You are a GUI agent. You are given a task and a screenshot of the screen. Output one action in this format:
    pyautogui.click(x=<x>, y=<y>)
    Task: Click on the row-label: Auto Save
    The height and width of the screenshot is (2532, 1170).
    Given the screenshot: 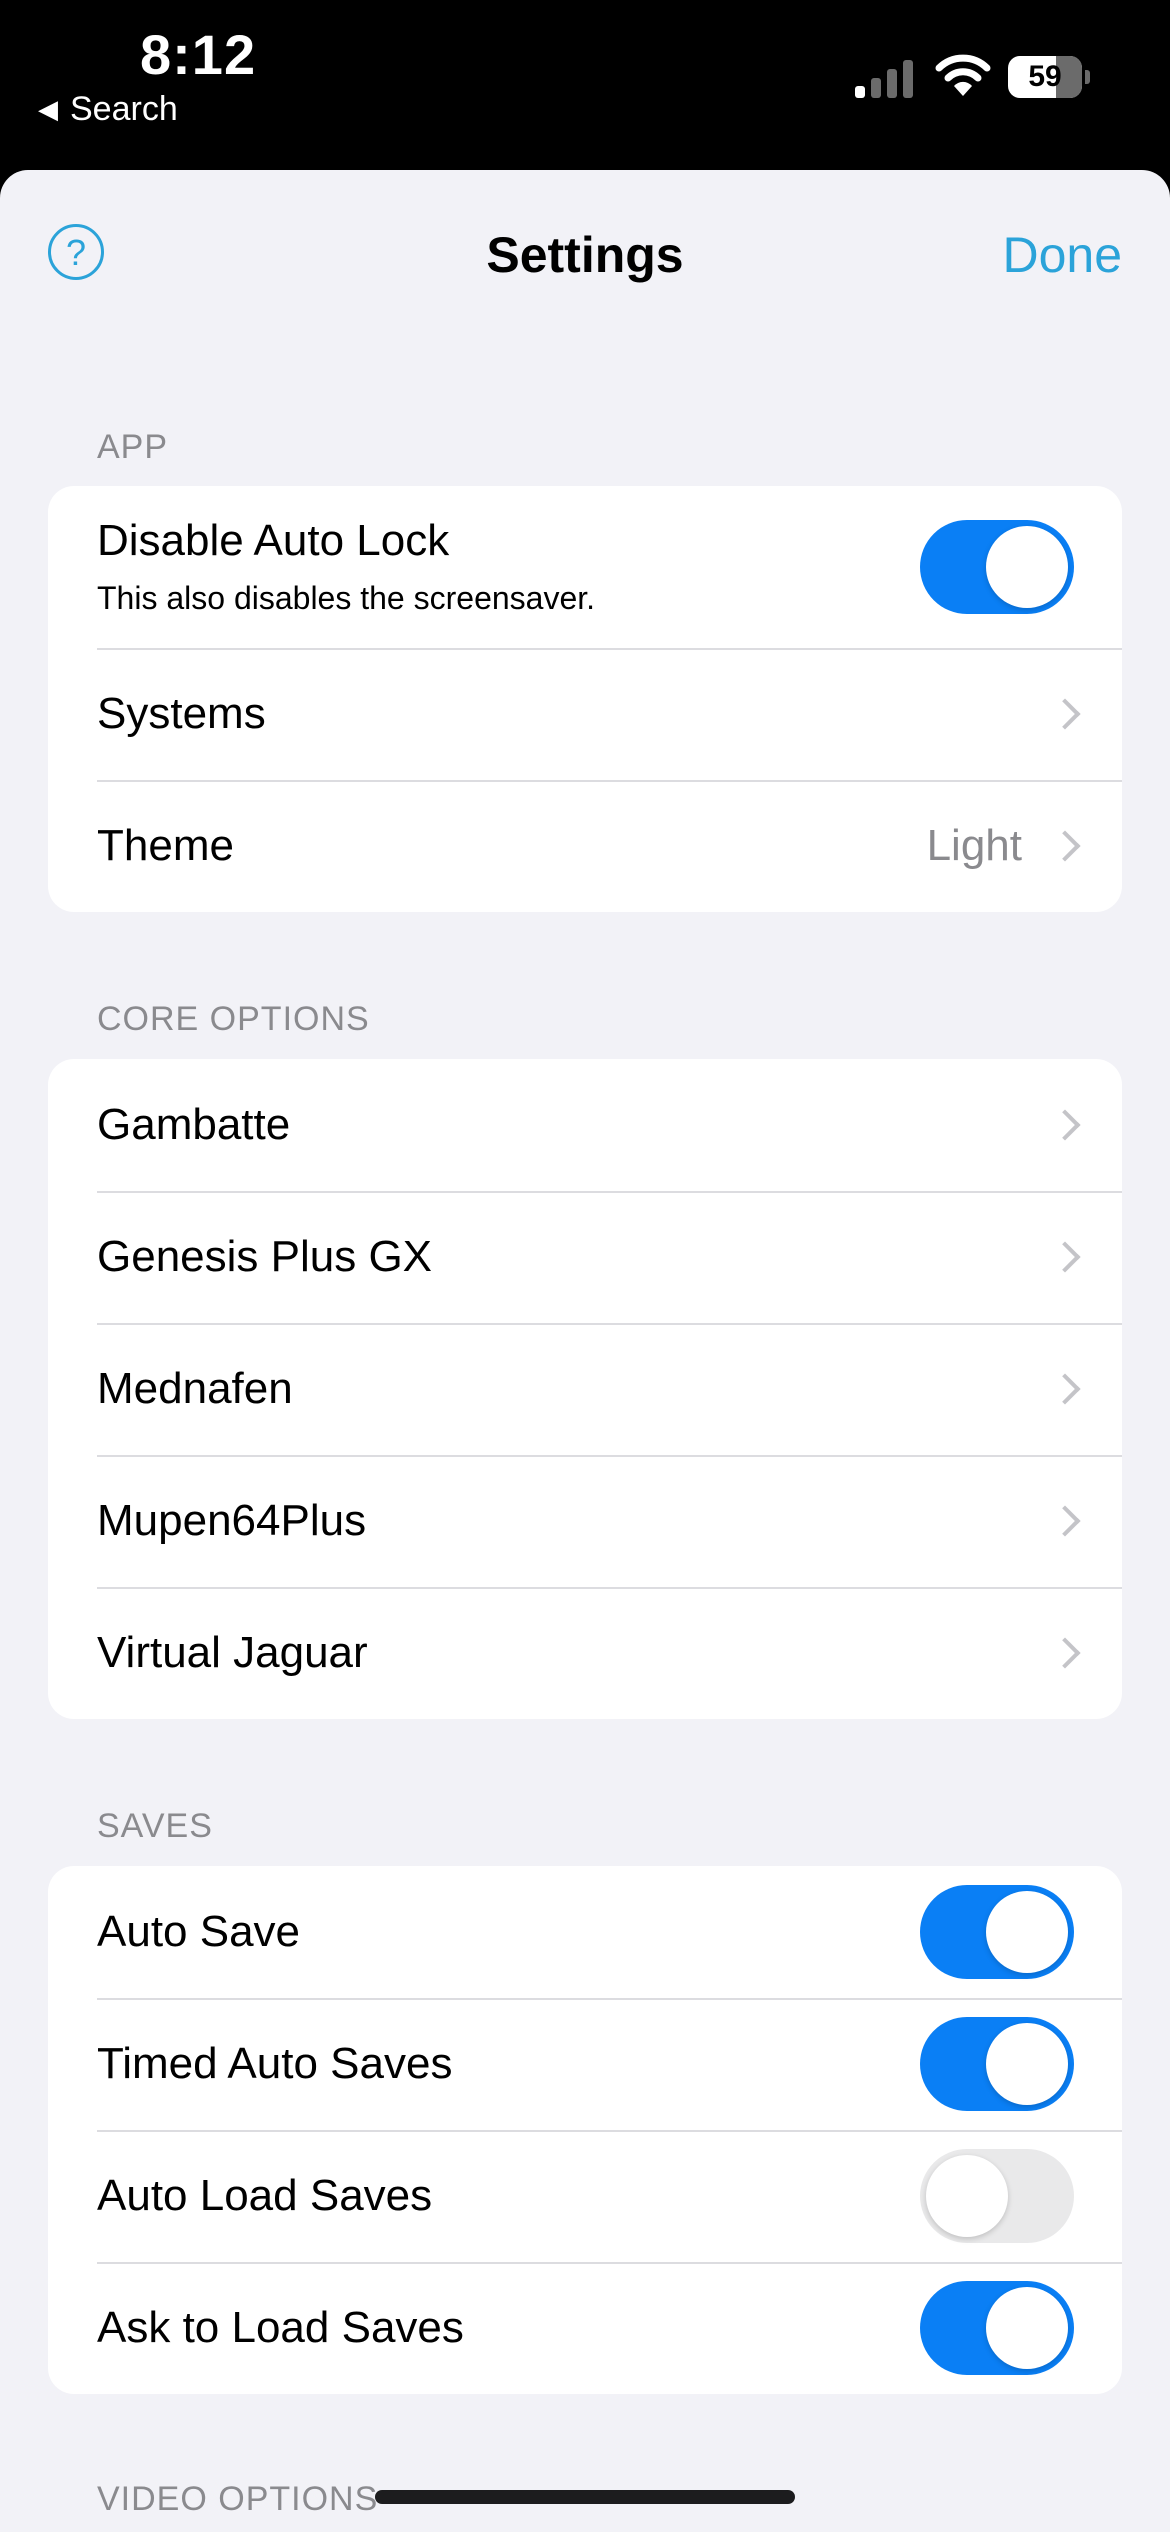 What is the action you would take?
    pyautogui.click(x=199, y=1931)
    